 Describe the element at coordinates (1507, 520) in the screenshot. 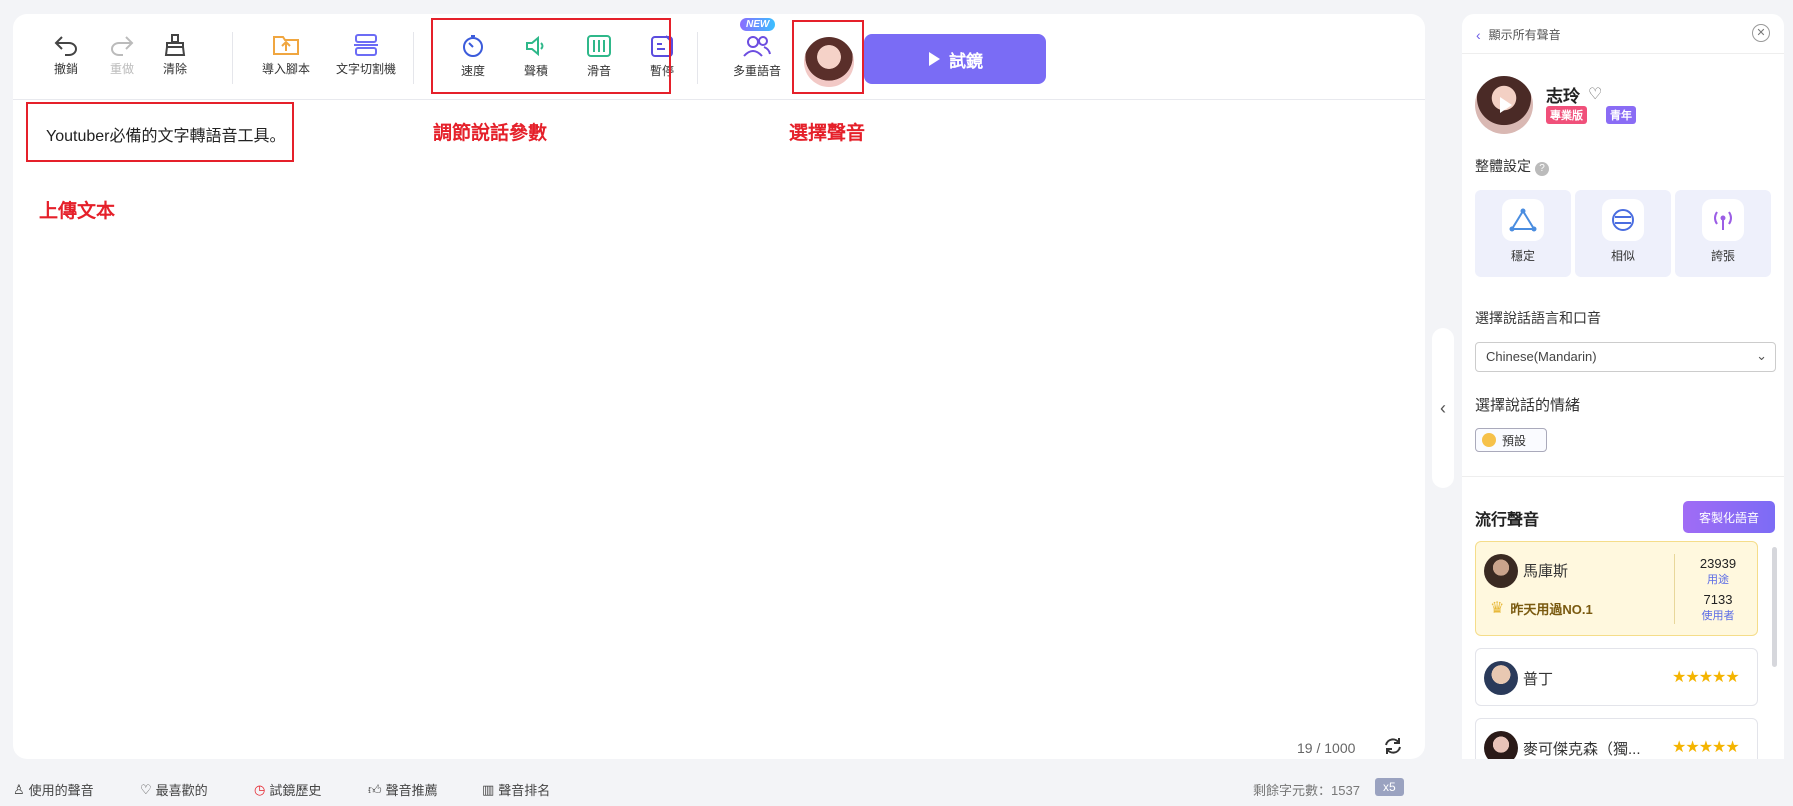

I see `popular-voices-title: 流行聲音` at that location.